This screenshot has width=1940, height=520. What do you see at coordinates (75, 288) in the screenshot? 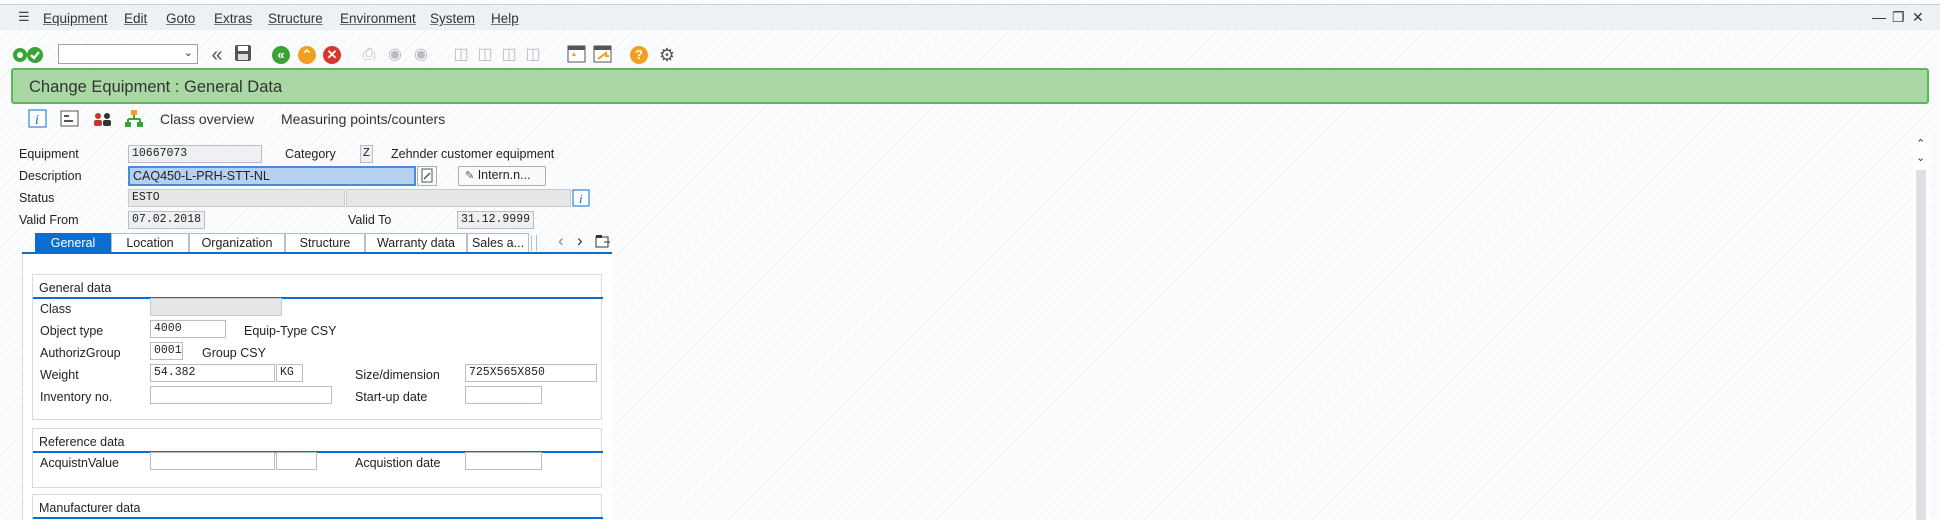
I see `general-data-title: General data` at bounding box center [75, 288].